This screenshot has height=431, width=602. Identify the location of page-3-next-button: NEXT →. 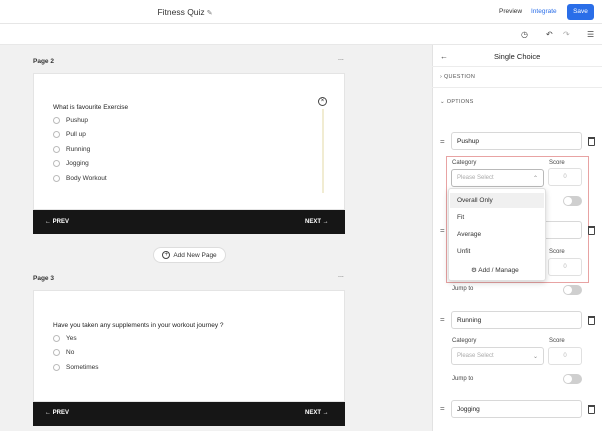
(317, 413).